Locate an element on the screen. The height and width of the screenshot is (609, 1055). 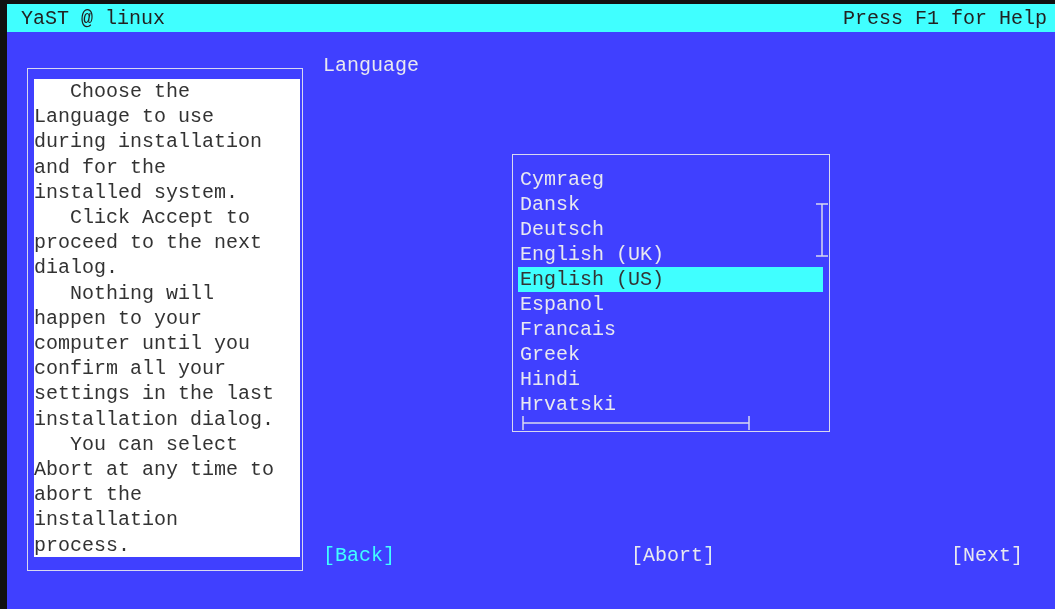
help-paragraph: Nothing will happen to your computer until you confirm all your settings in the last installation dialog. is located at coordinates (155, 356).